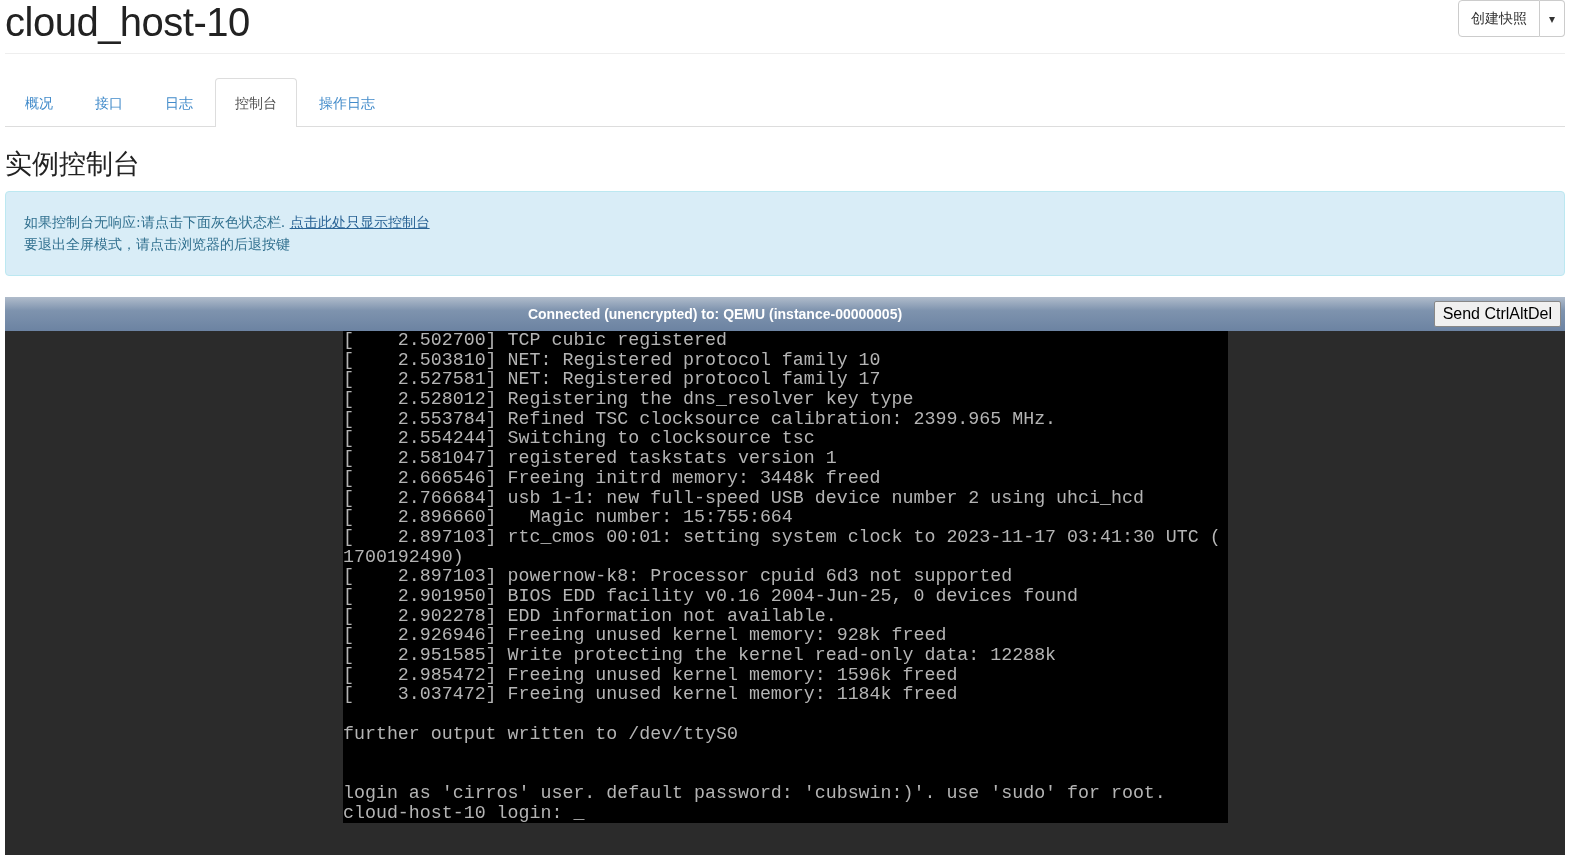  What do you see at coordinates (590, 616) in the screenshot?
I see `console-line: [ 2.902278] EDD information not available.` at bounding box center [590, 616].